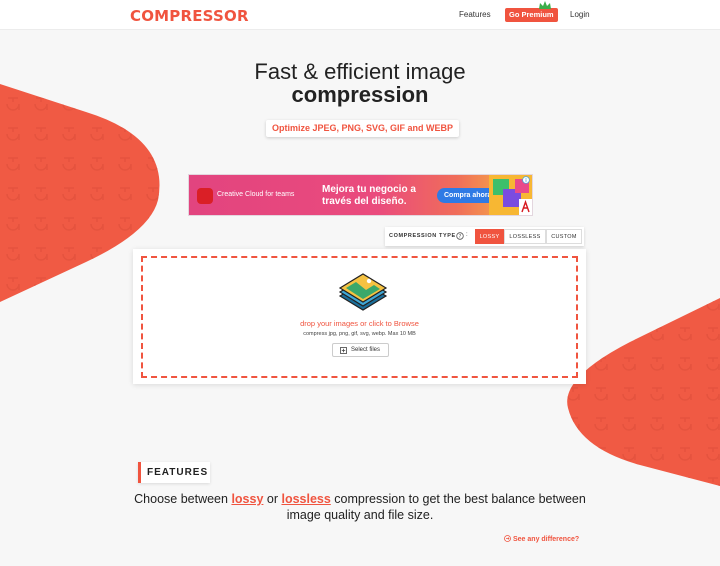  Describe the element at coordinates (422, 236) in the screenshot. I see `compression-type-label: COMPRESSION TYPE` at that location.